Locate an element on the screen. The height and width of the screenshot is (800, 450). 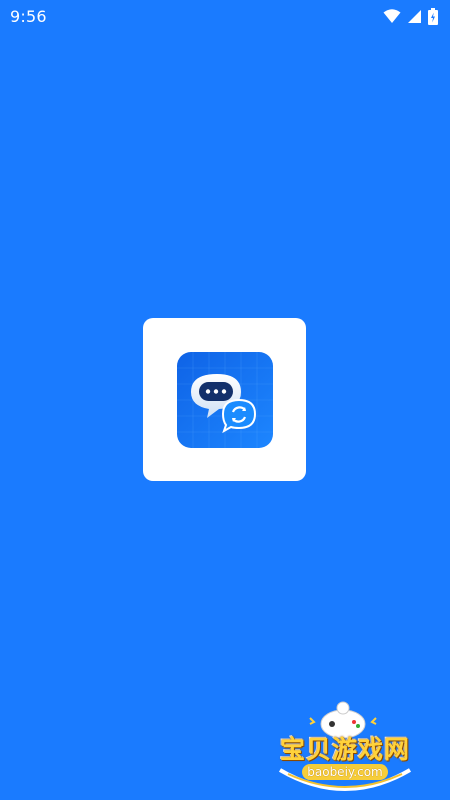
watermark: 宝贝游戏网 baobeiy.com is located at coordinates (345, 747).